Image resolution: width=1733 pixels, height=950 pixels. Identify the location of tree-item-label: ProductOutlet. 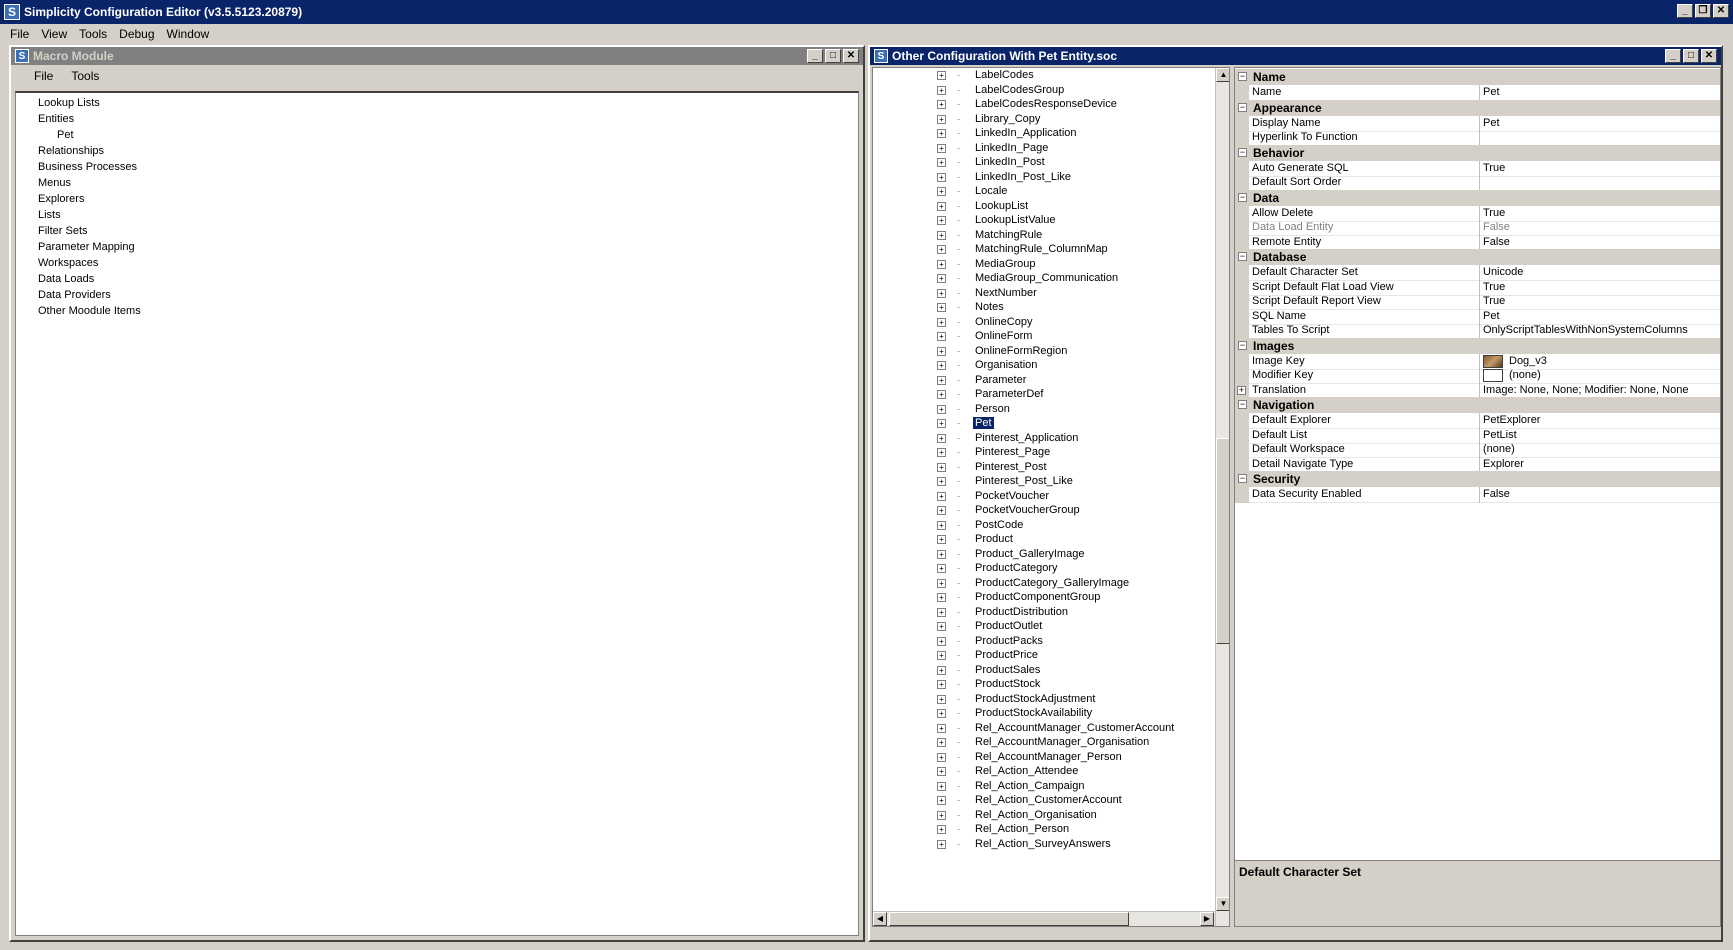
(1008, 626).